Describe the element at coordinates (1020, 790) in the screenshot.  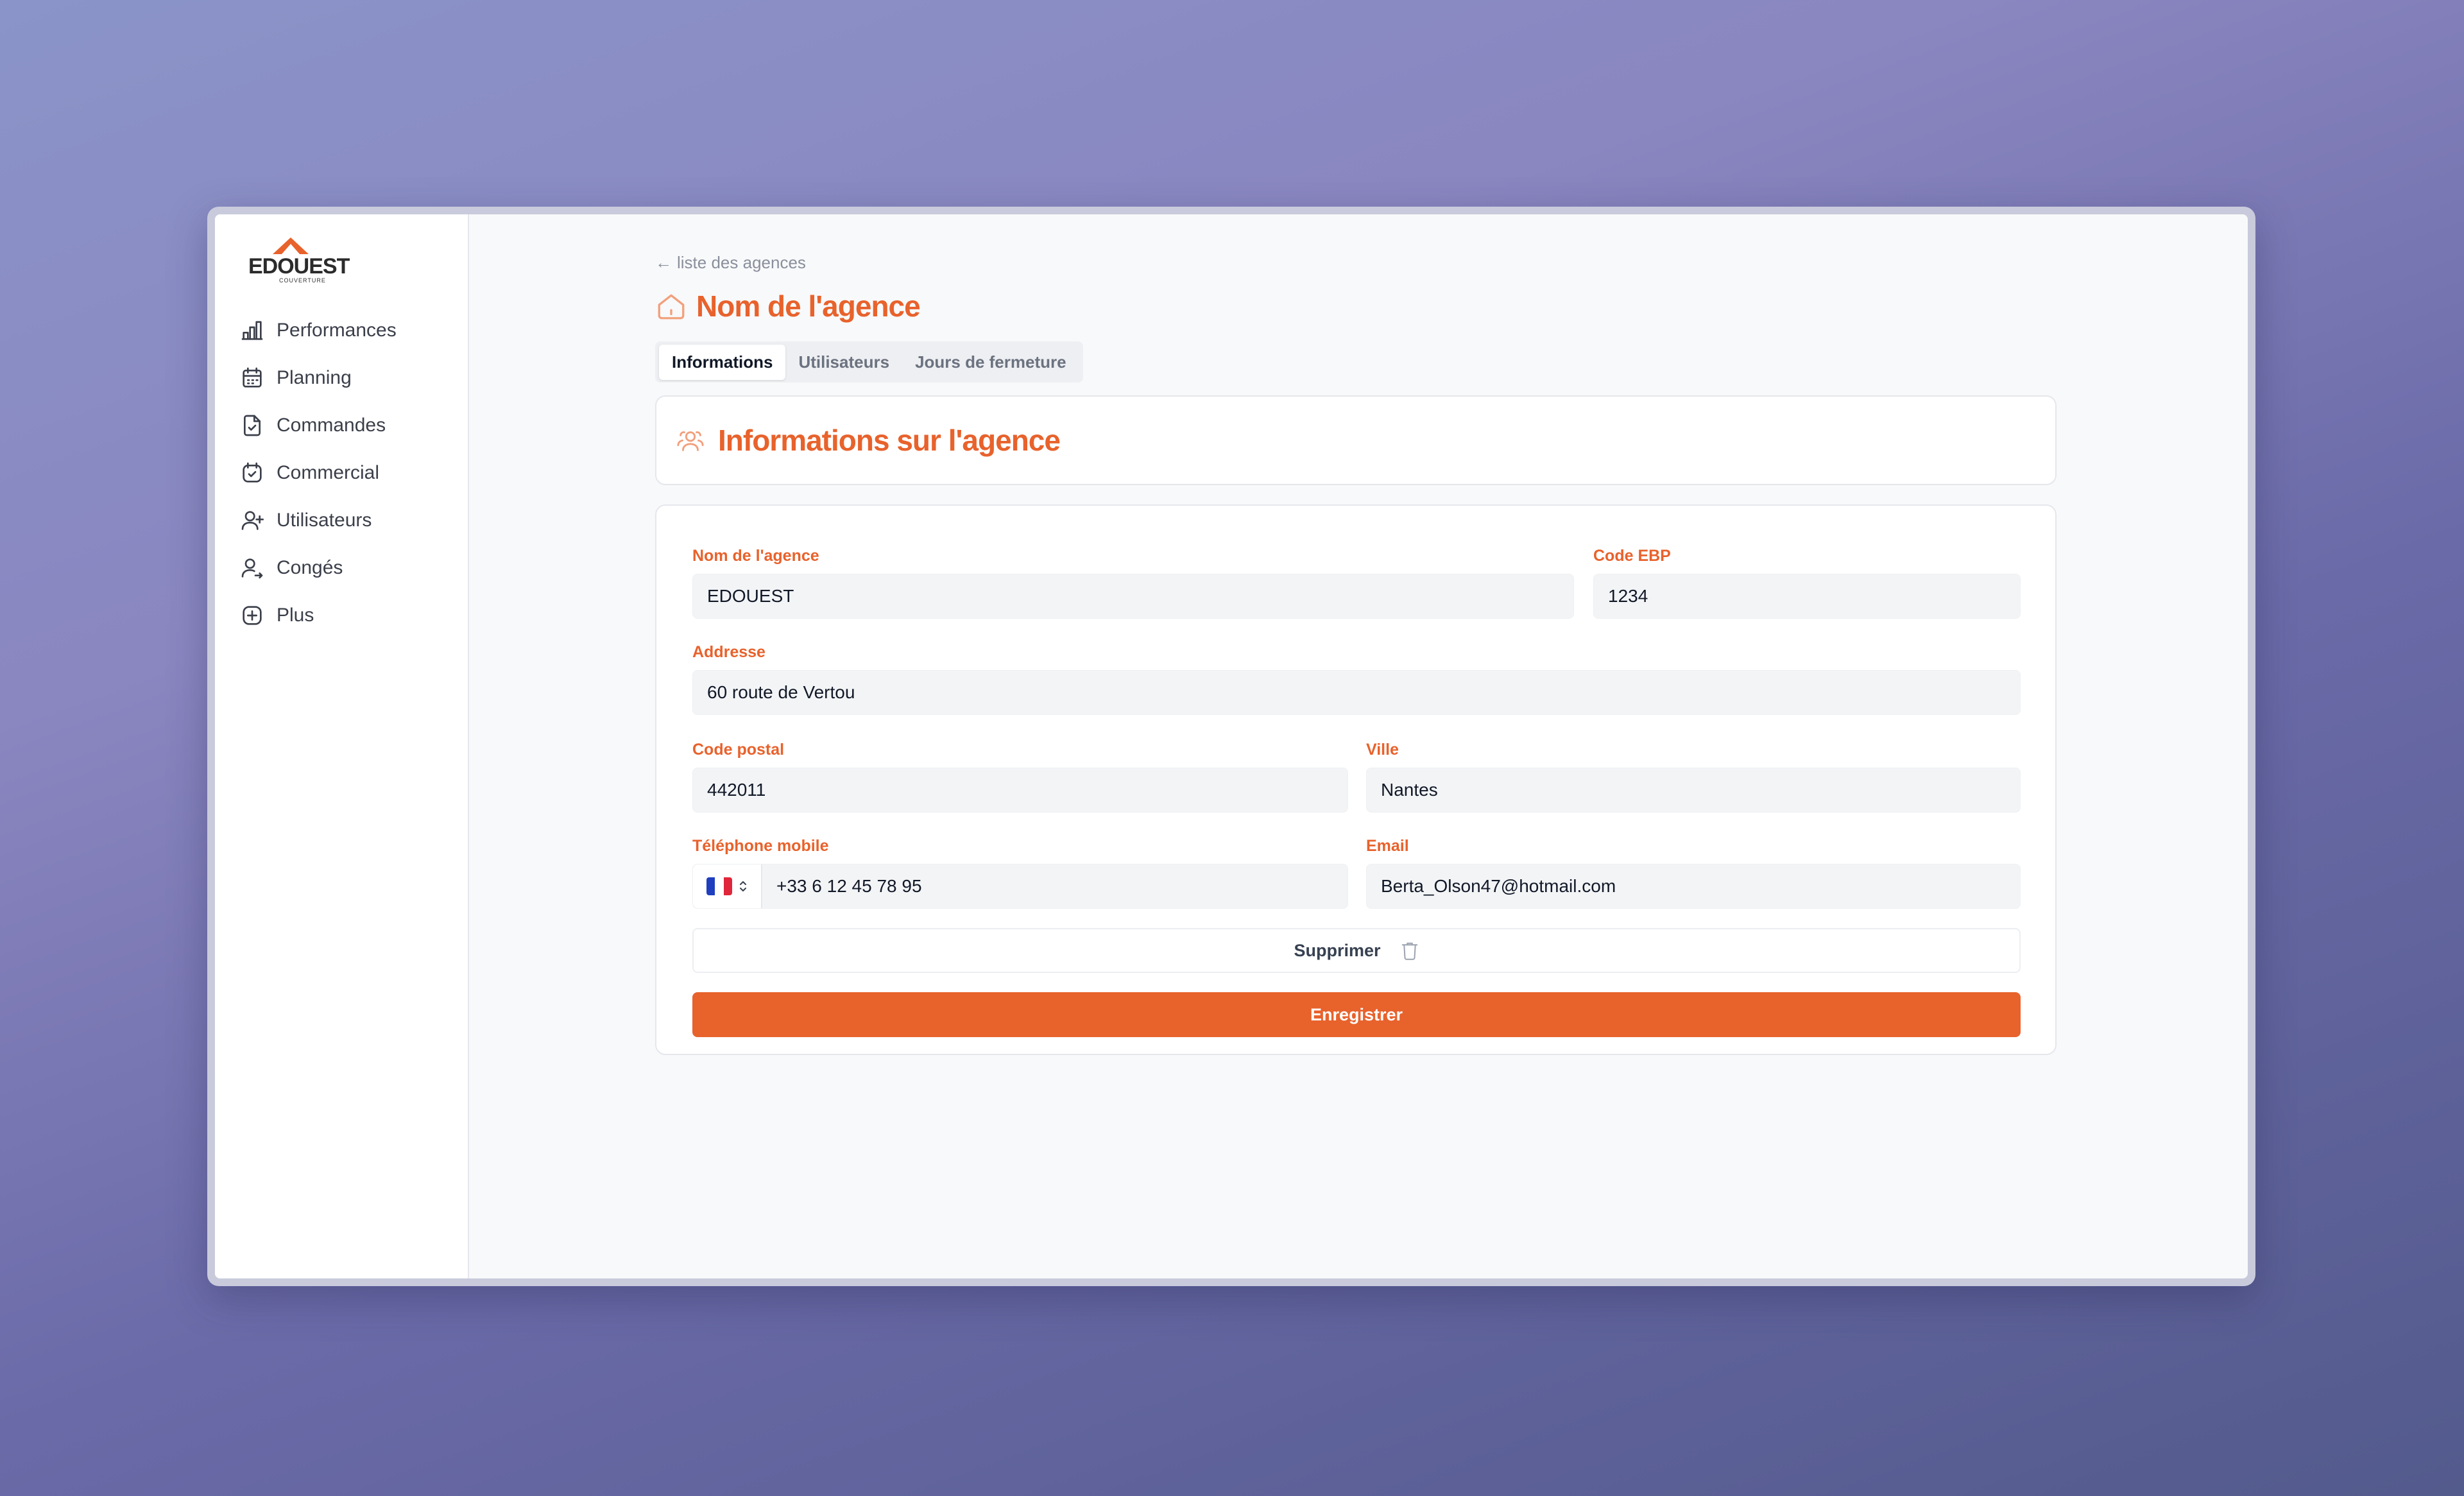
I see `postal-code-input: 442011` at that location.